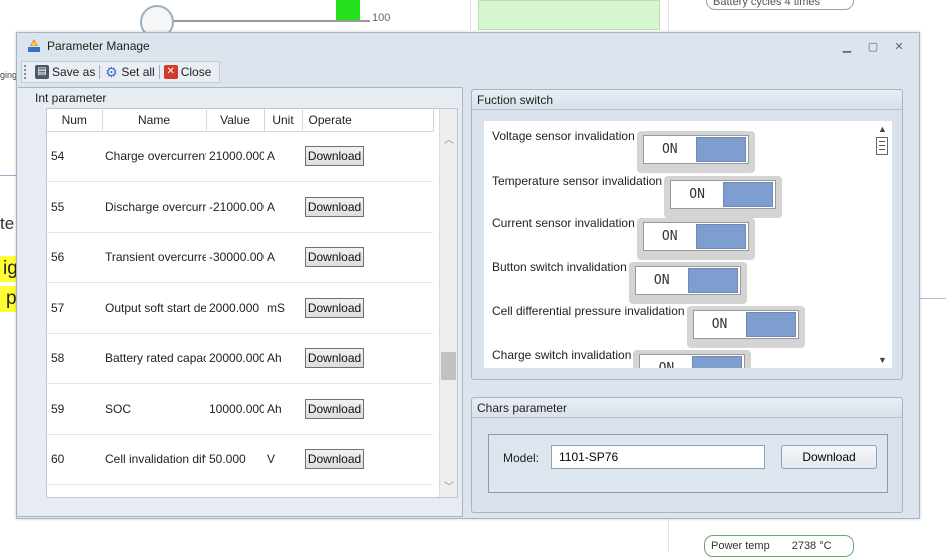  I want to click on switch-row-button-switch: Button switch invalidation ON, so click(619, 282).